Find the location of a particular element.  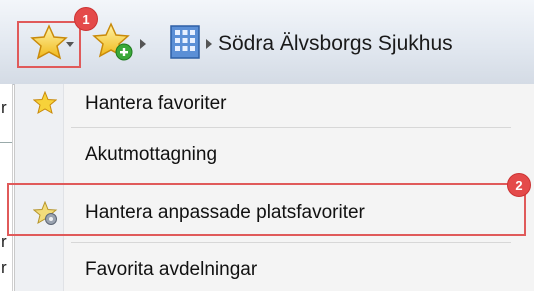

menu-item-manage-custom-location-favorites: Hantera anpassade platsfavoriter is located at coordinates (274, 213).